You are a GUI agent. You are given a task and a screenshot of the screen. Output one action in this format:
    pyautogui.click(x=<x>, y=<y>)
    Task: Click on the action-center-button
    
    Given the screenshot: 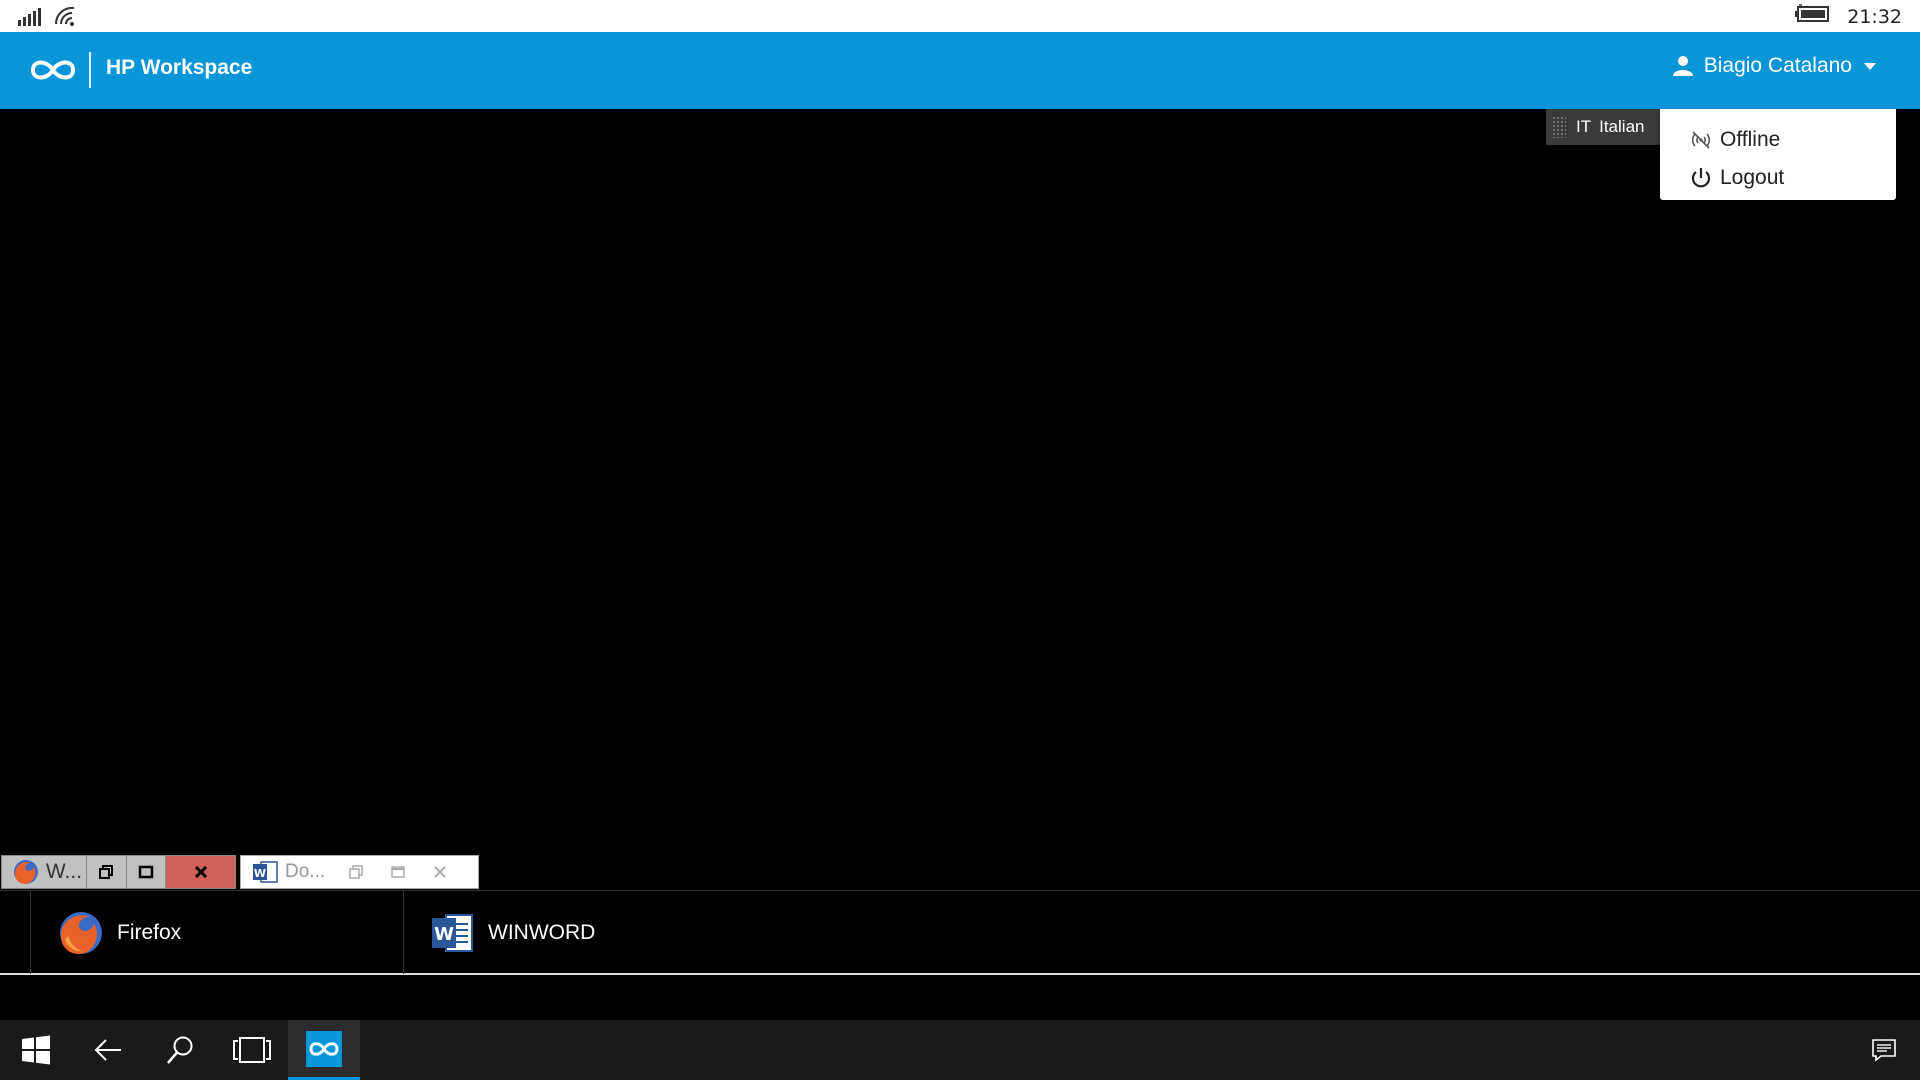 What is the action you would take?
    pyautogui.click(x=1884, y=1050)
    